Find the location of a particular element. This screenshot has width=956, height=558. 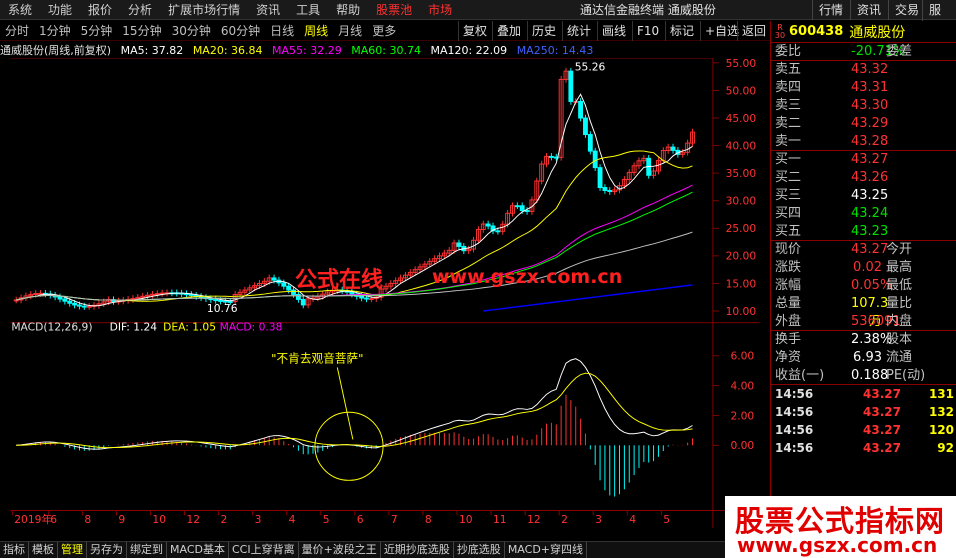

tab-save-as: 另存为 is located at coordinates (107, 550).